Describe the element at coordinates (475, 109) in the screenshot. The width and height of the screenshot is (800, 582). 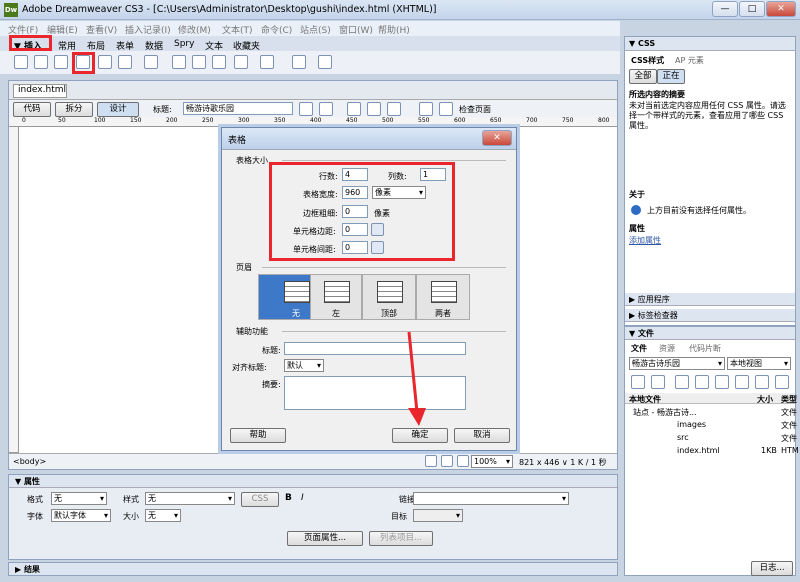
I see `check-page-label: 检查页面` at that location.